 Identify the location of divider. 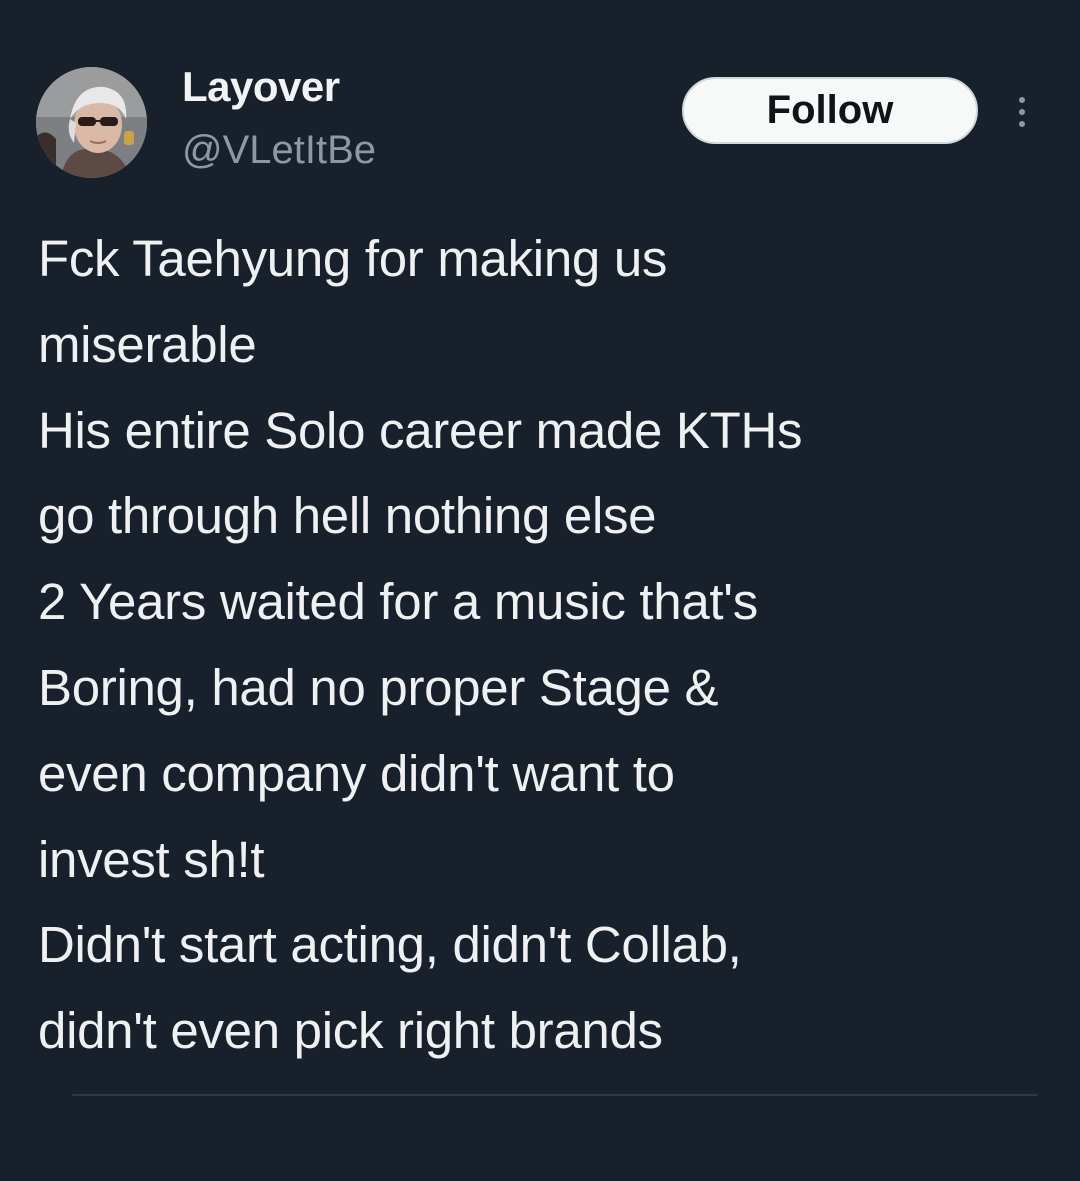
(555, 1095).